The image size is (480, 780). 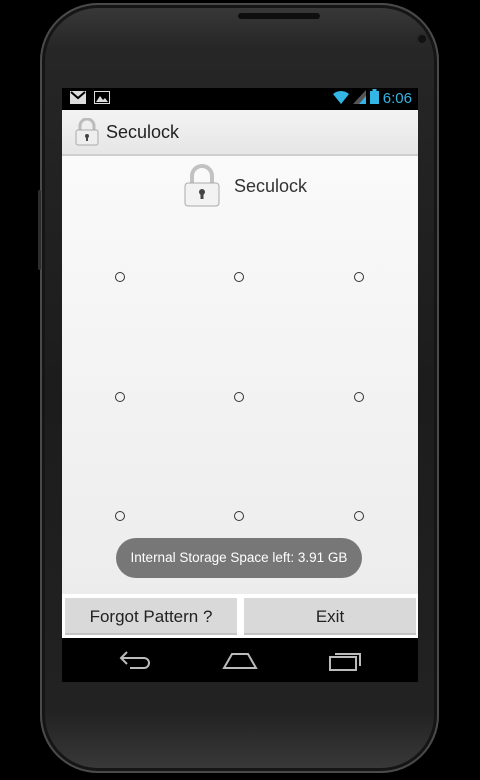 What do you see at coordinates (330, 616) in the screenshot?
I see `exit-button: Exit` at bounding box center [330, 616].